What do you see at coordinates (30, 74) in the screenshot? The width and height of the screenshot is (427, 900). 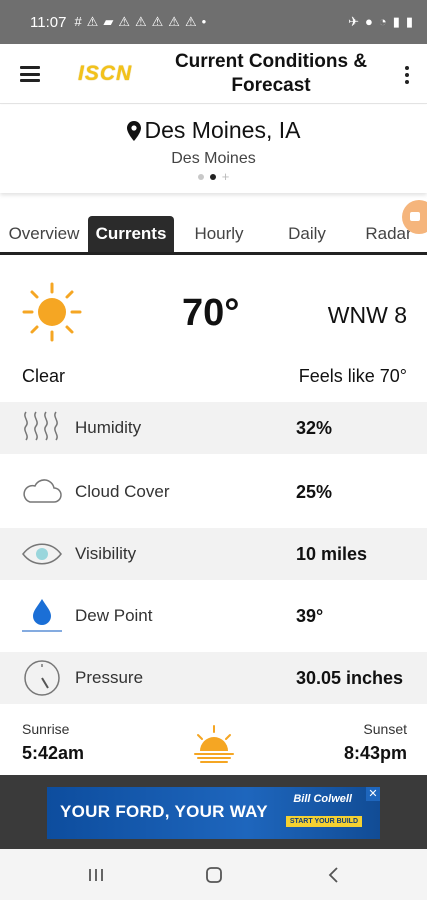 I see `menu-icon` at bounding box center [30, 74].